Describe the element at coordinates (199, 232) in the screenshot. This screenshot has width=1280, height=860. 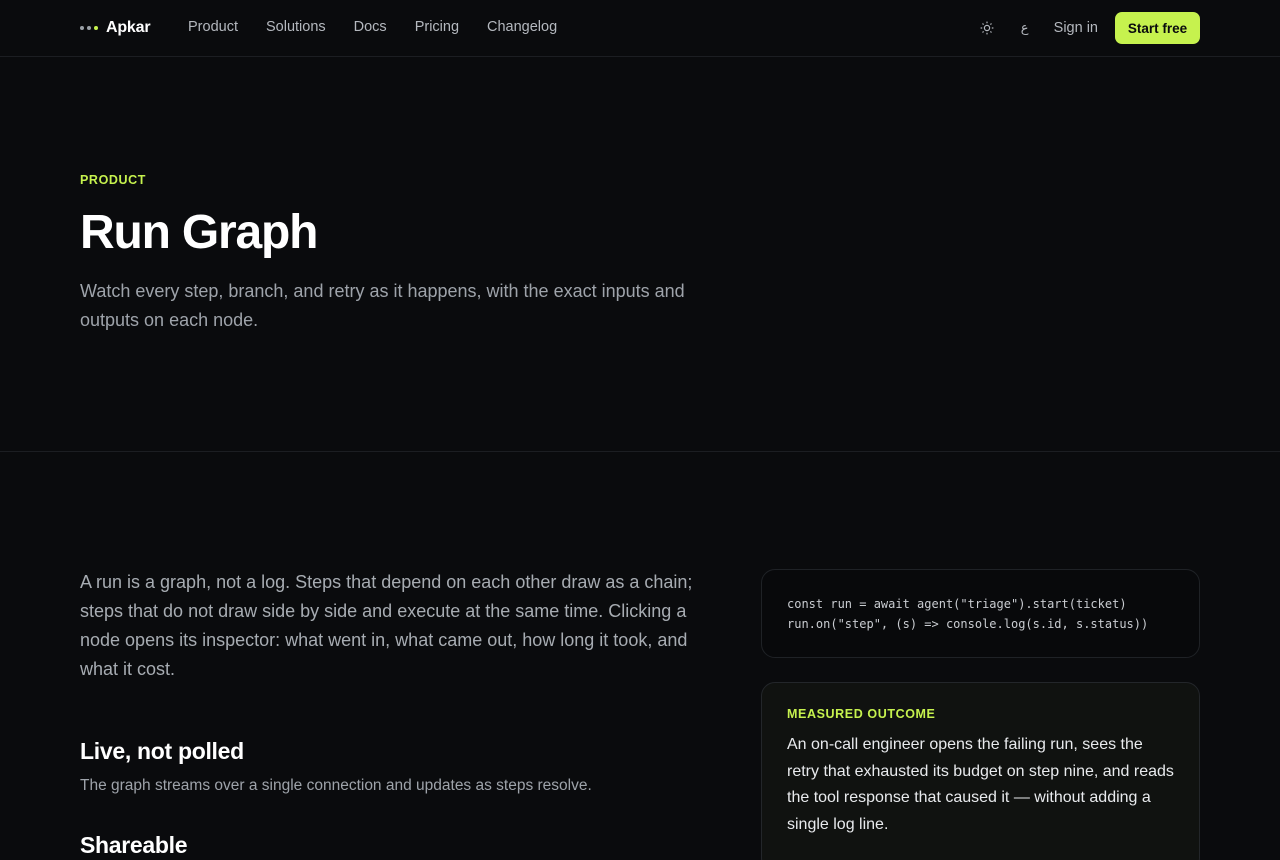
I see `page-title: Run Graph` at that location.